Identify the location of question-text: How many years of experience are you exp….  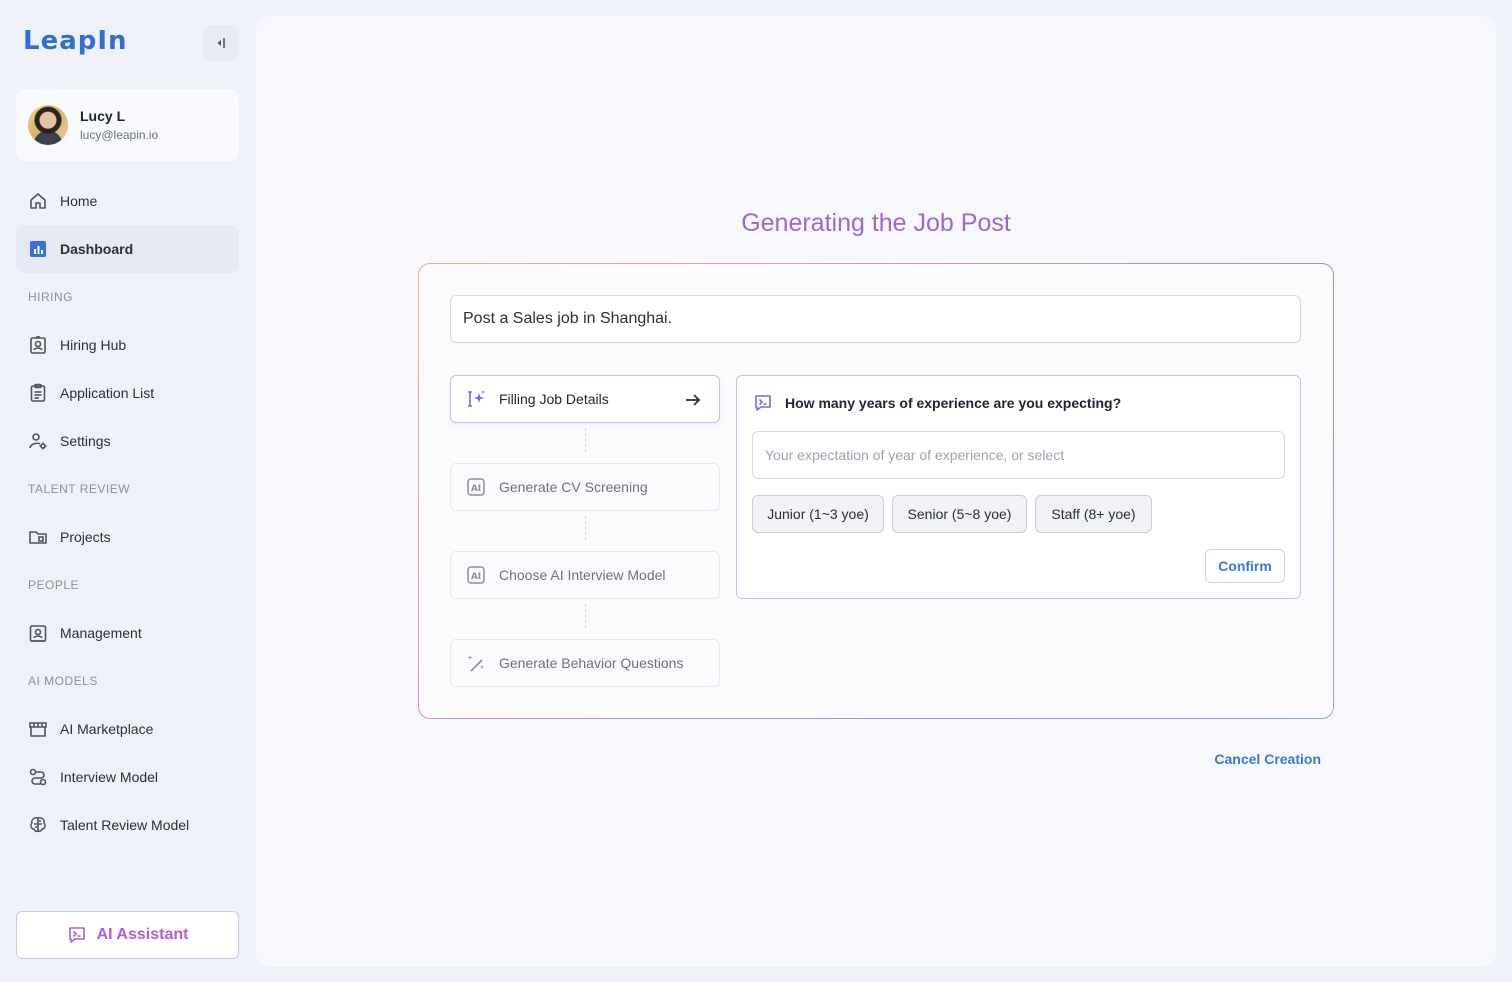
(953, 403).